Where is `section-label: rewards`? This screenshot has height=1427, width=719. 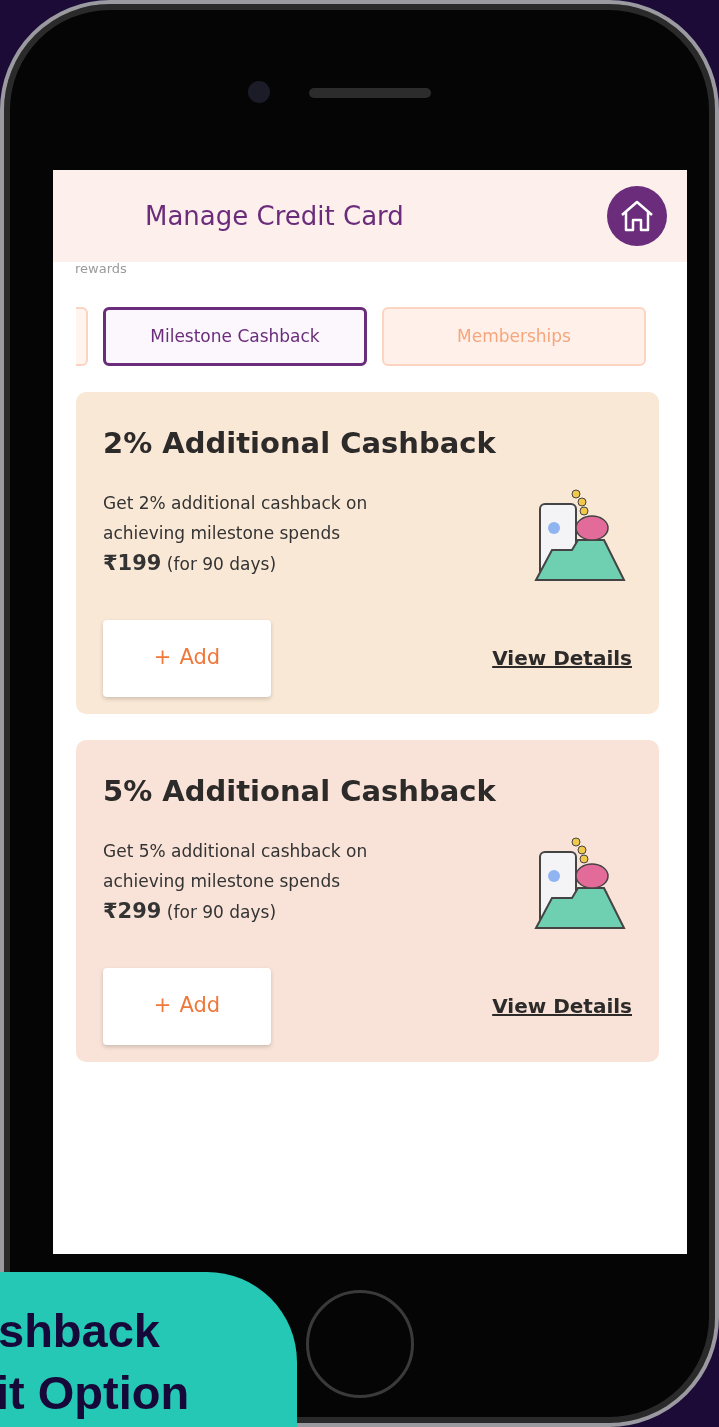 section-label: rewards is located at coordinates (101, 269).